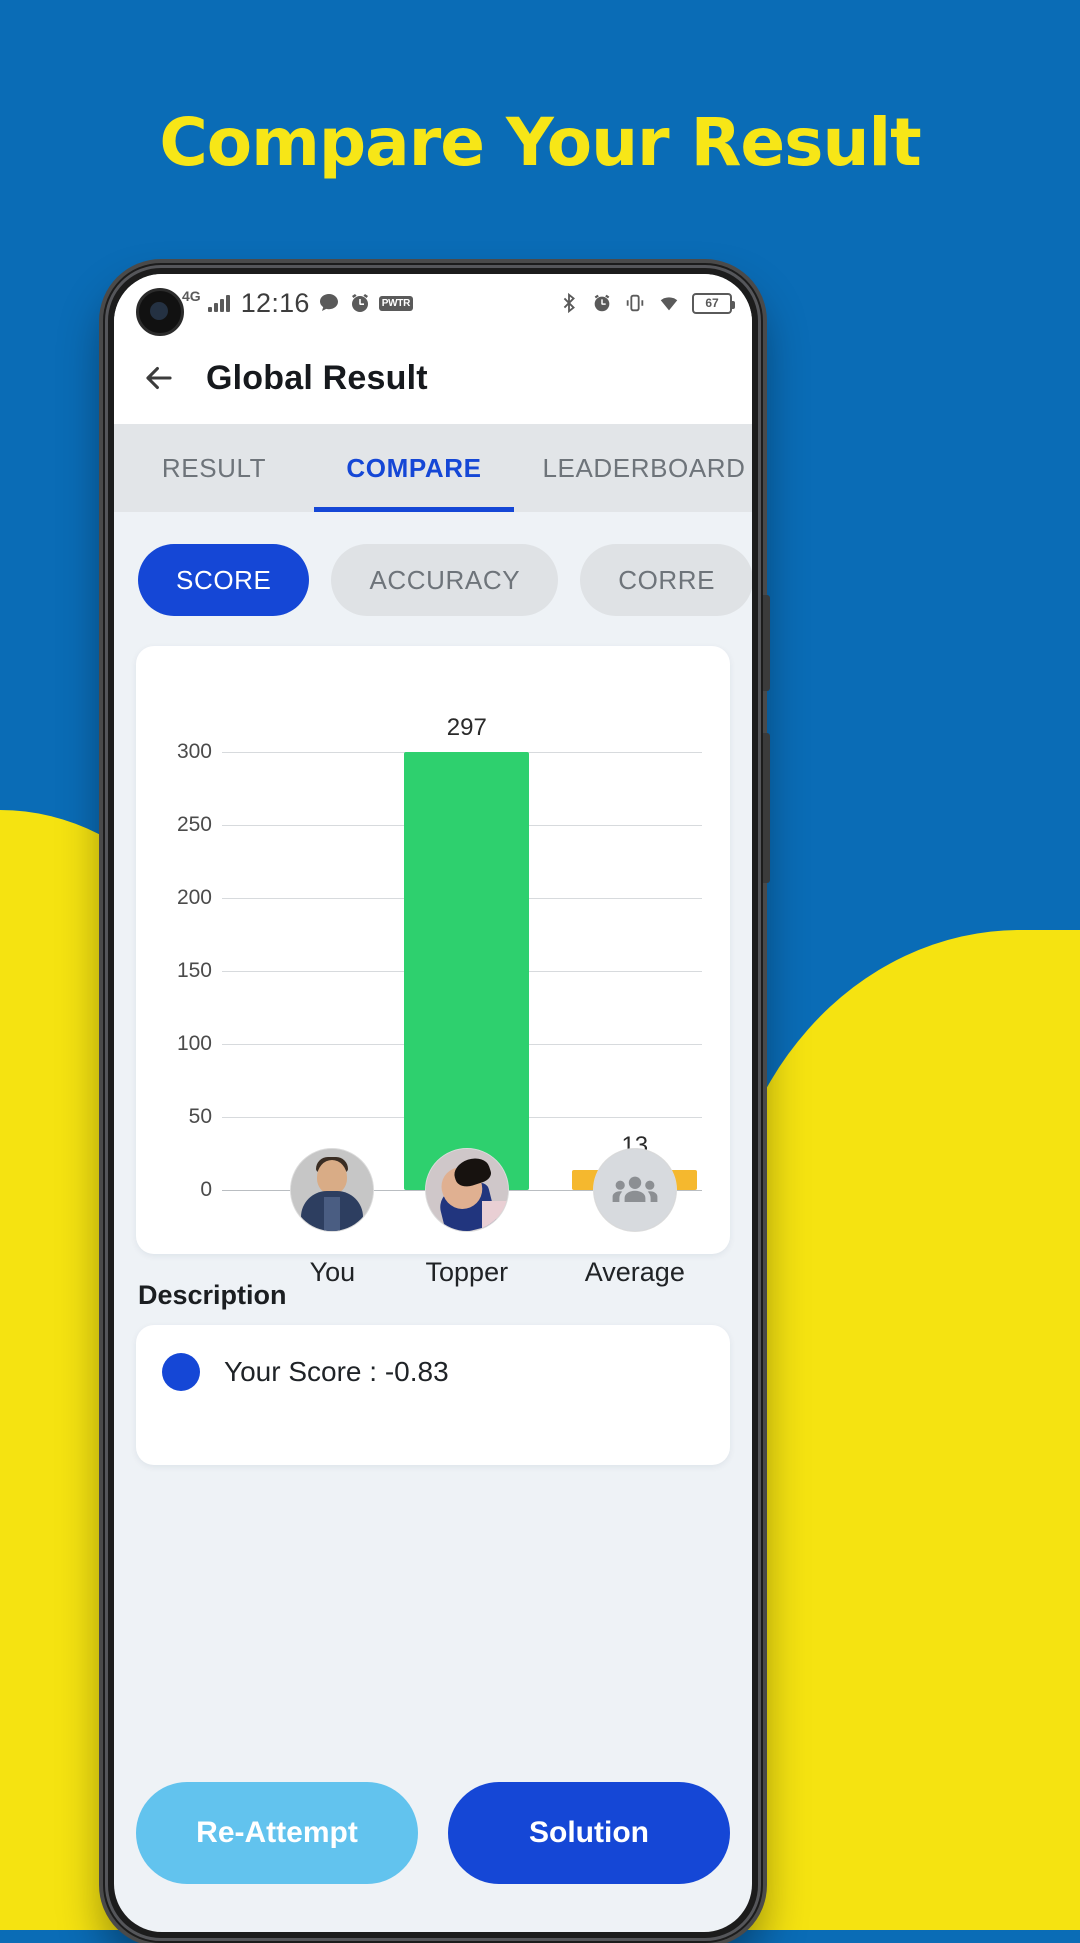  I want to click on tab-leaderboard: LEADERBOARD, so click(633, 468).